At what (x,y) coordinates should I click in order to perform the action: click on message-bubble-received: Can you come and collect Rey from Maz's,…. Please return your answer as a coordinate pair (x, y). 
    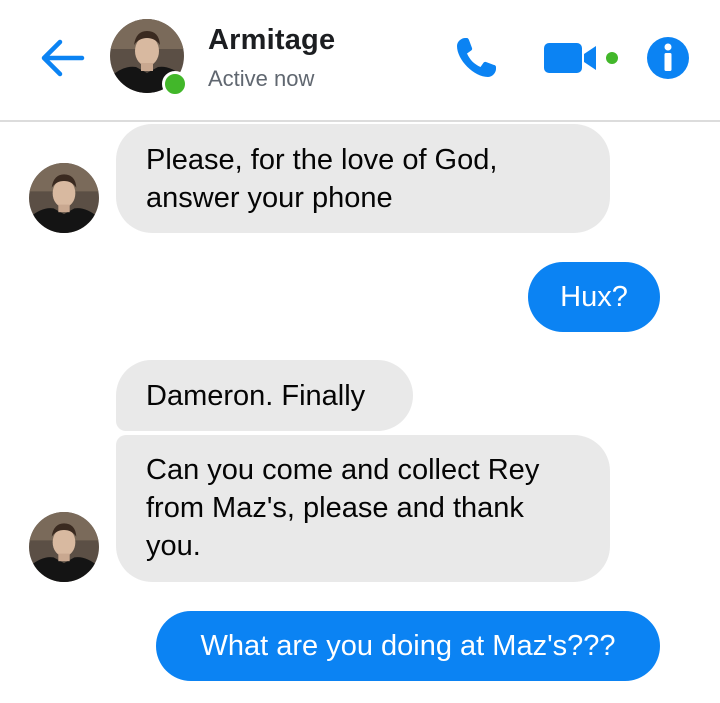
    Looking at the image, I should click on (363, 508).